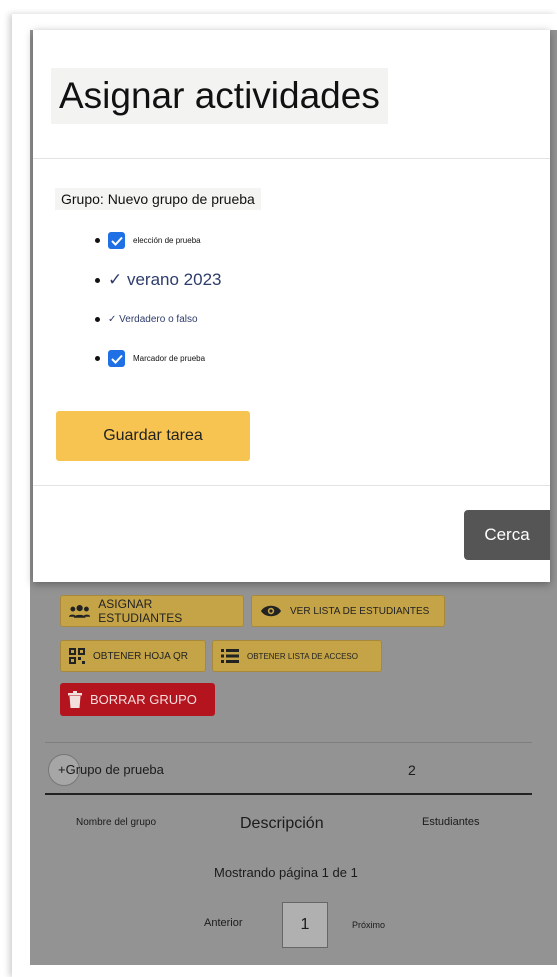 Image resolution: width=557 pixels, height=977 pixels. I want to click on activity-item: ✓ Verdadero o falso, so click(146, 319).